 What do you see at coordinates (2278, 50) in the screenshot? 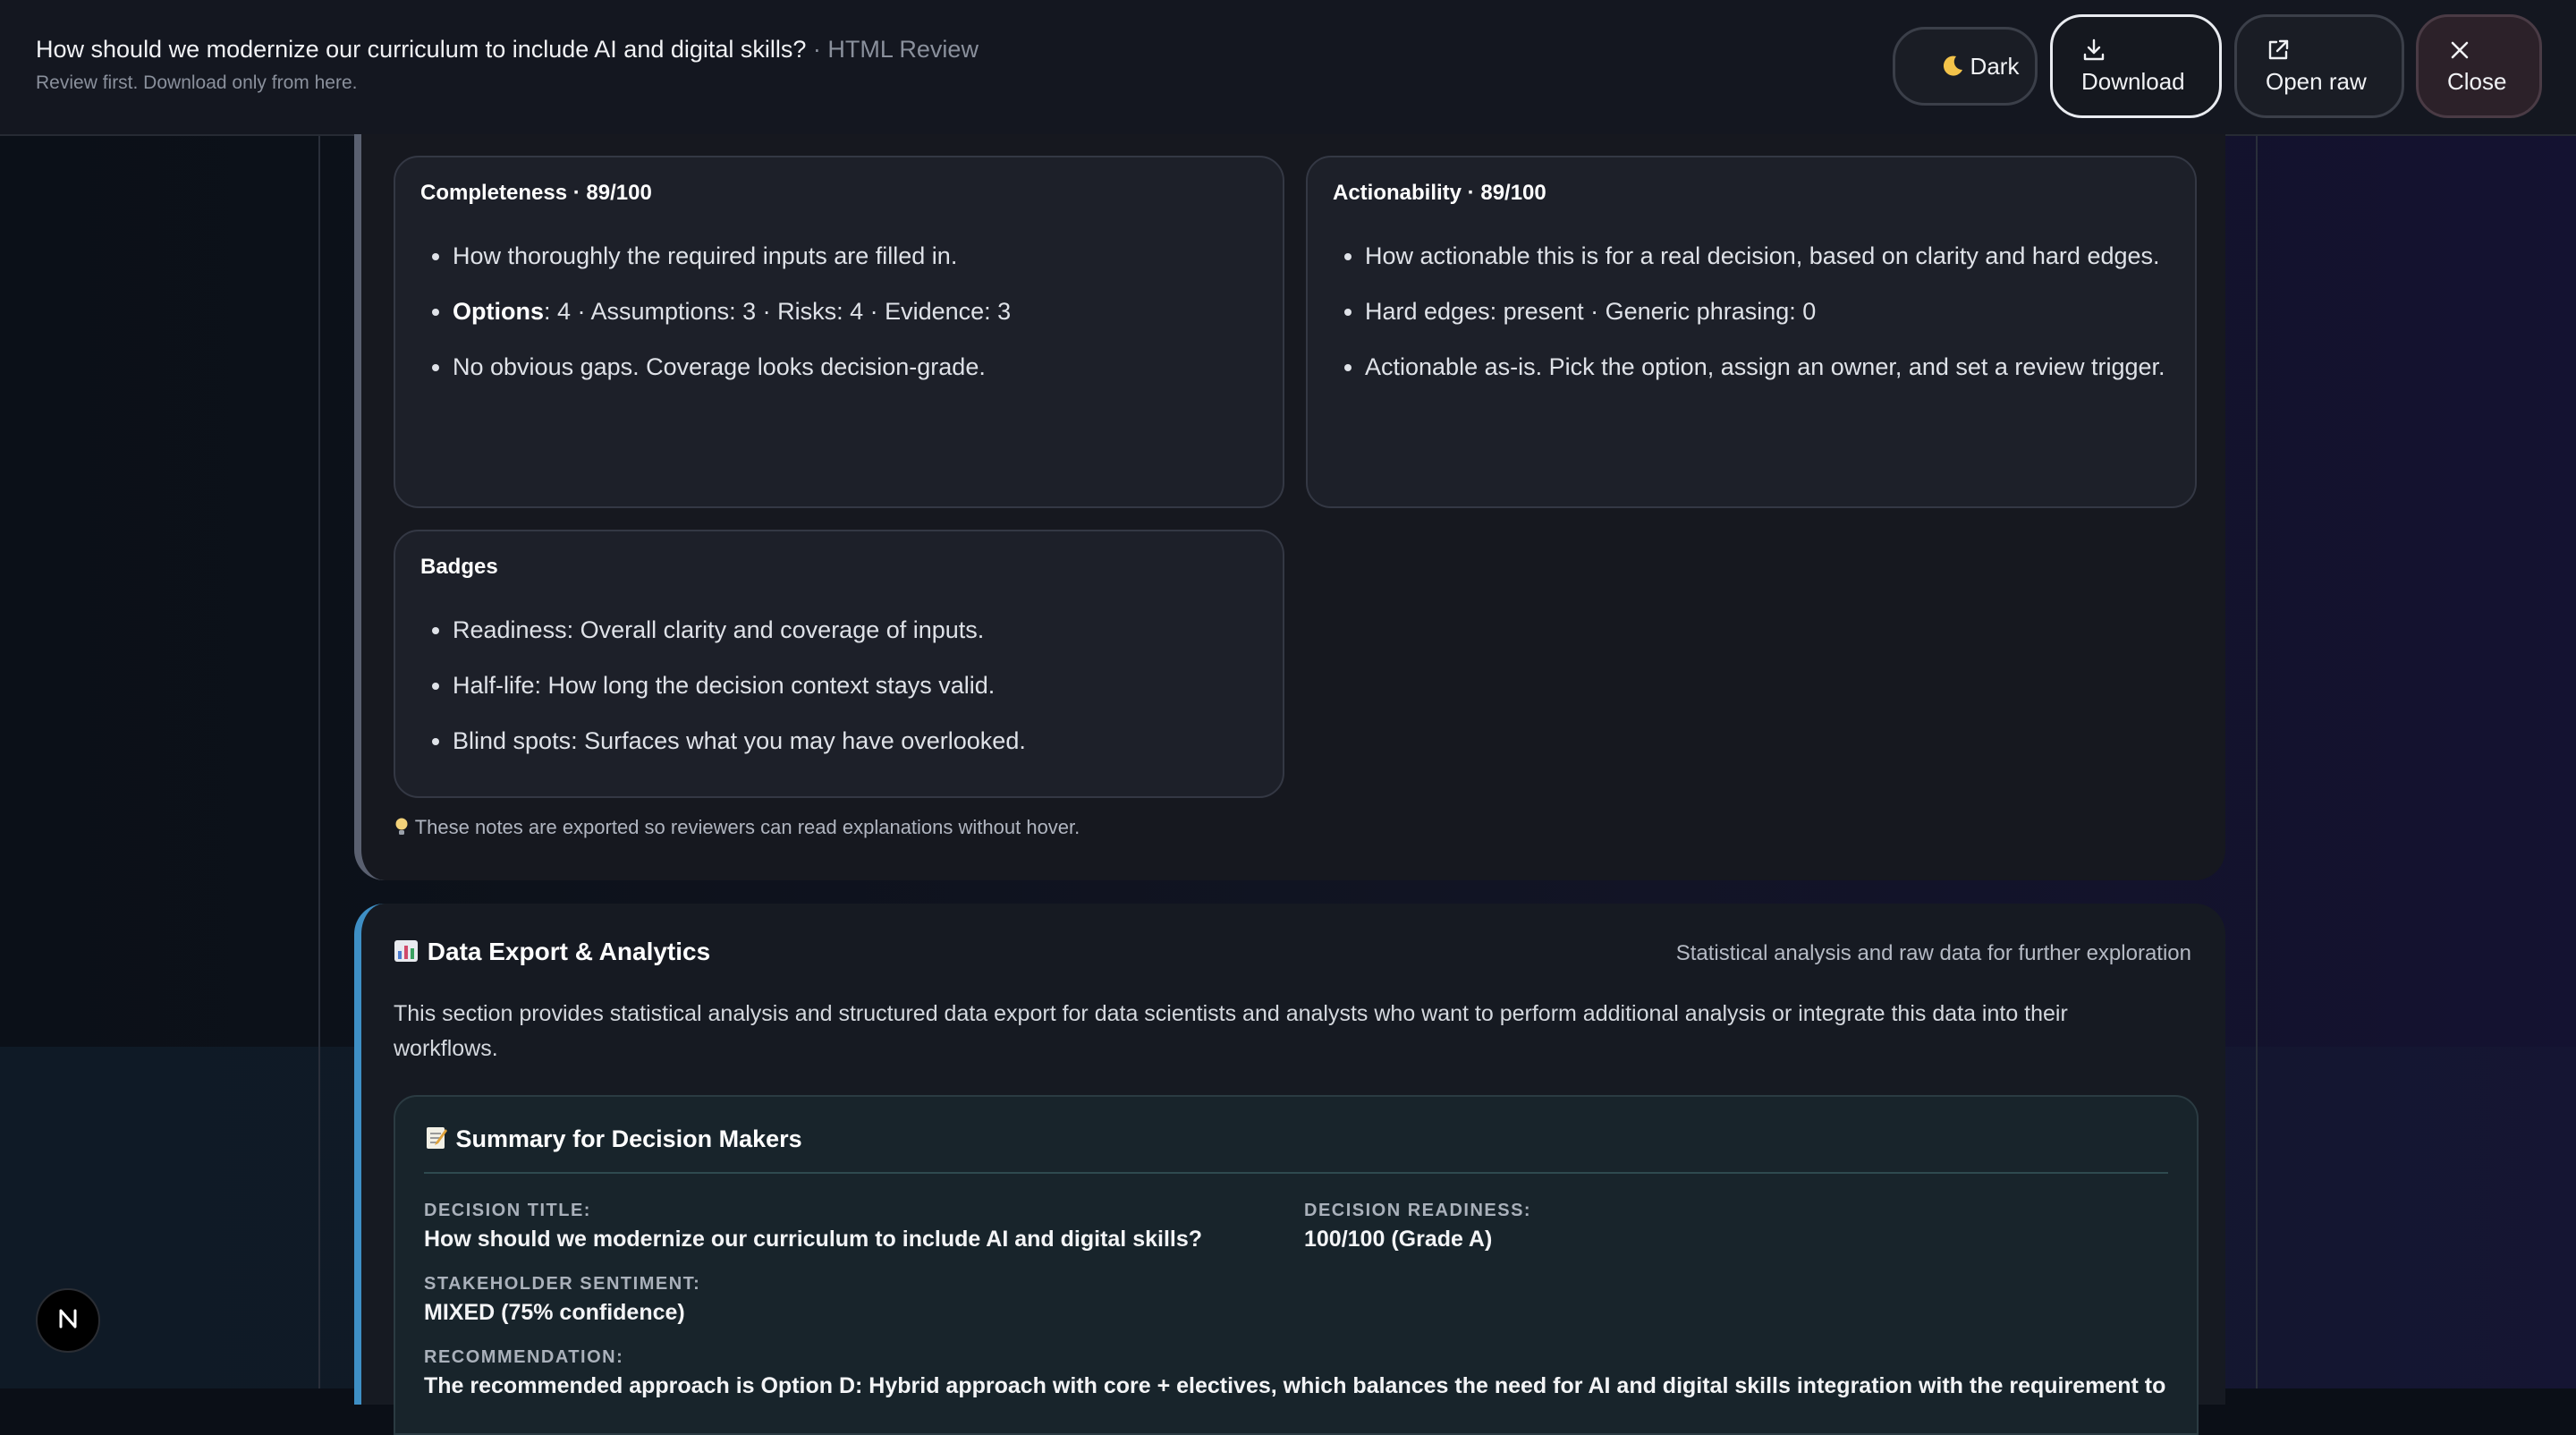
I see `external-link-icon` at bounding box center [2278, 50].